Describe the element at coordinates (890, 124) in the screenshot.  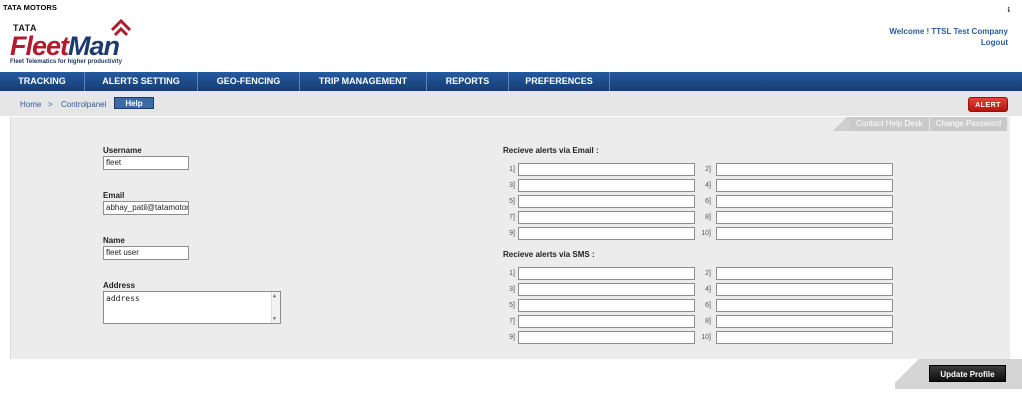
I see `tab-contact-help-desk: Contact Help Desk` at that location.